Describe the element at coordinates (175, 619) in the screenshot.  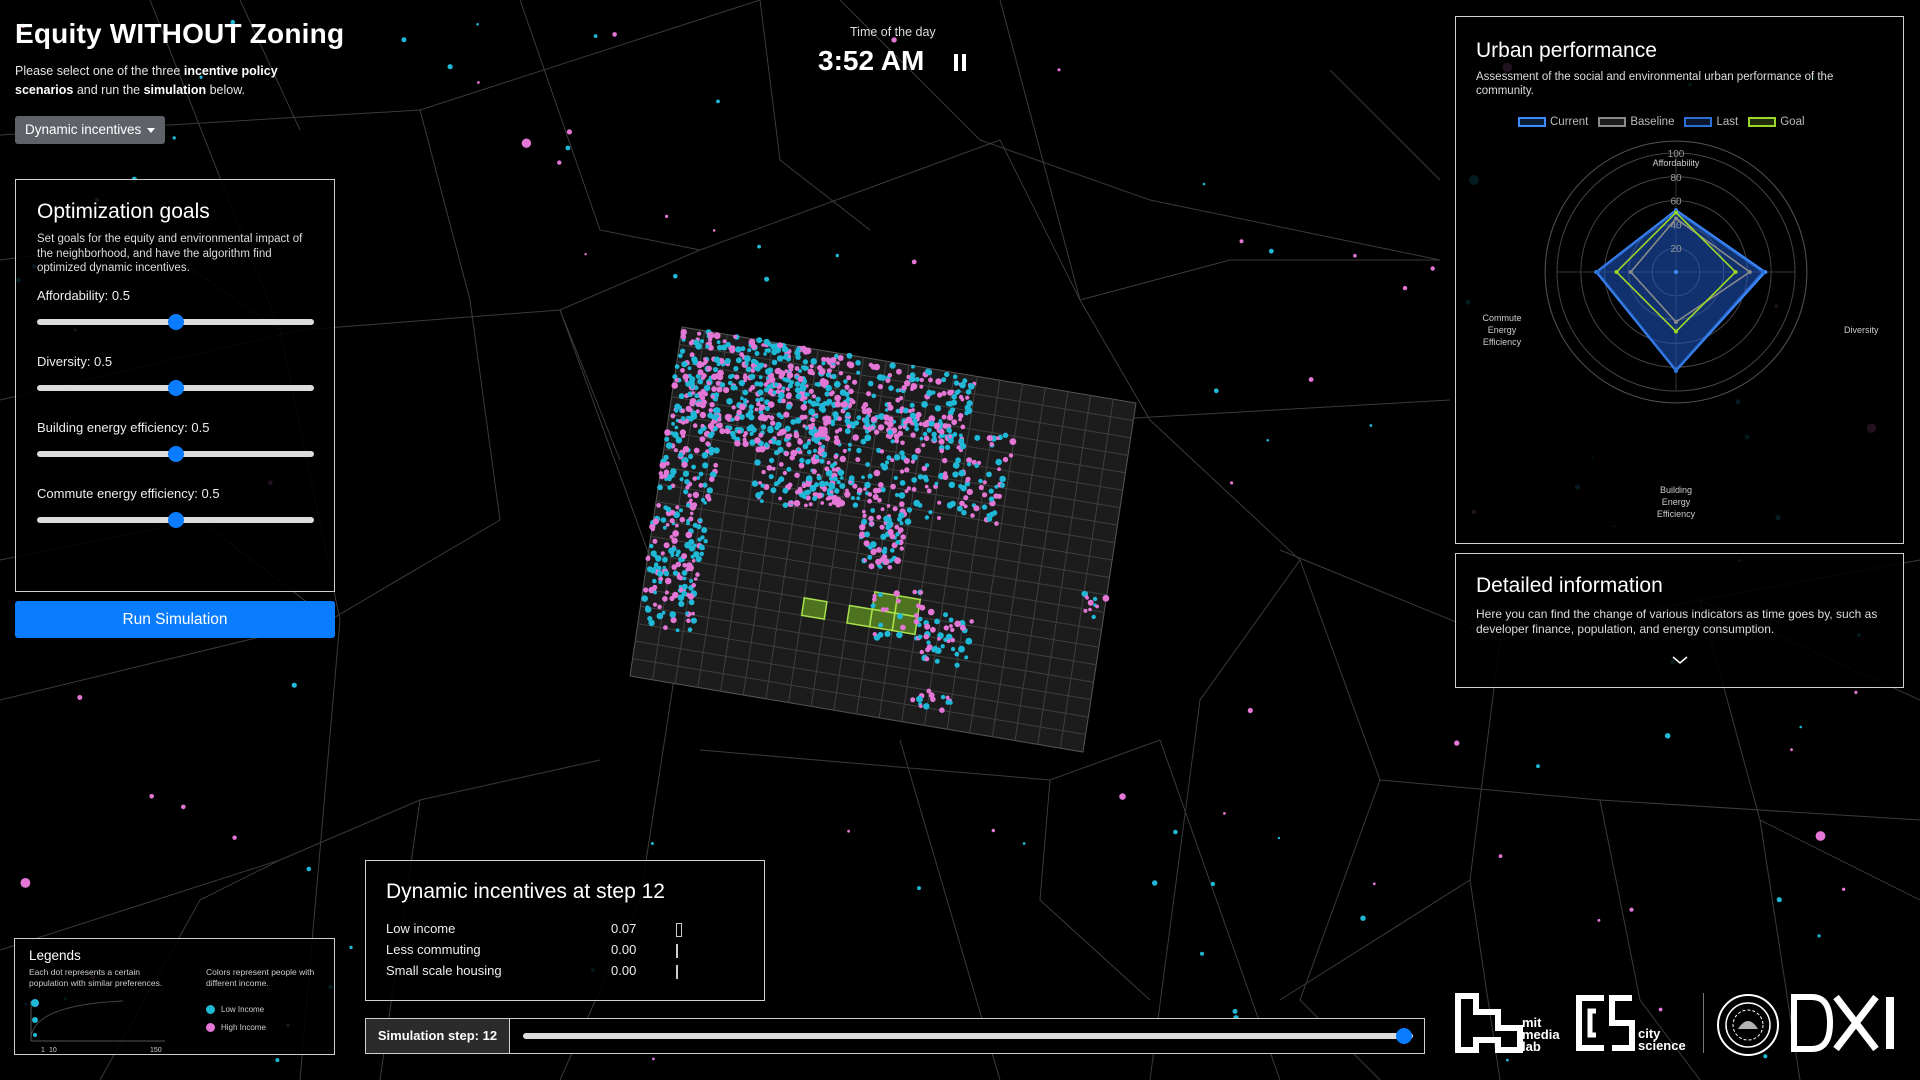
I see `run-simulation-button: Run Simulation` at that location.